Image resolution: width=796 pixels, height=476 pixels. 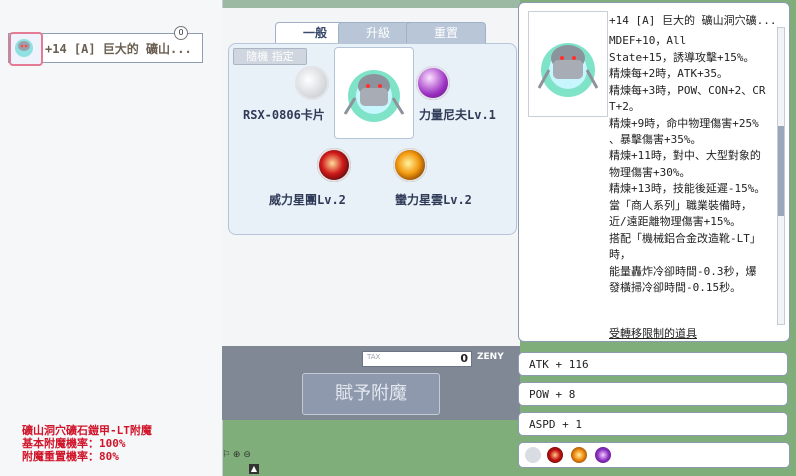 I want to click on tooltip-line: 、暴擊傷害+35%。, so click(x=655, y=139).